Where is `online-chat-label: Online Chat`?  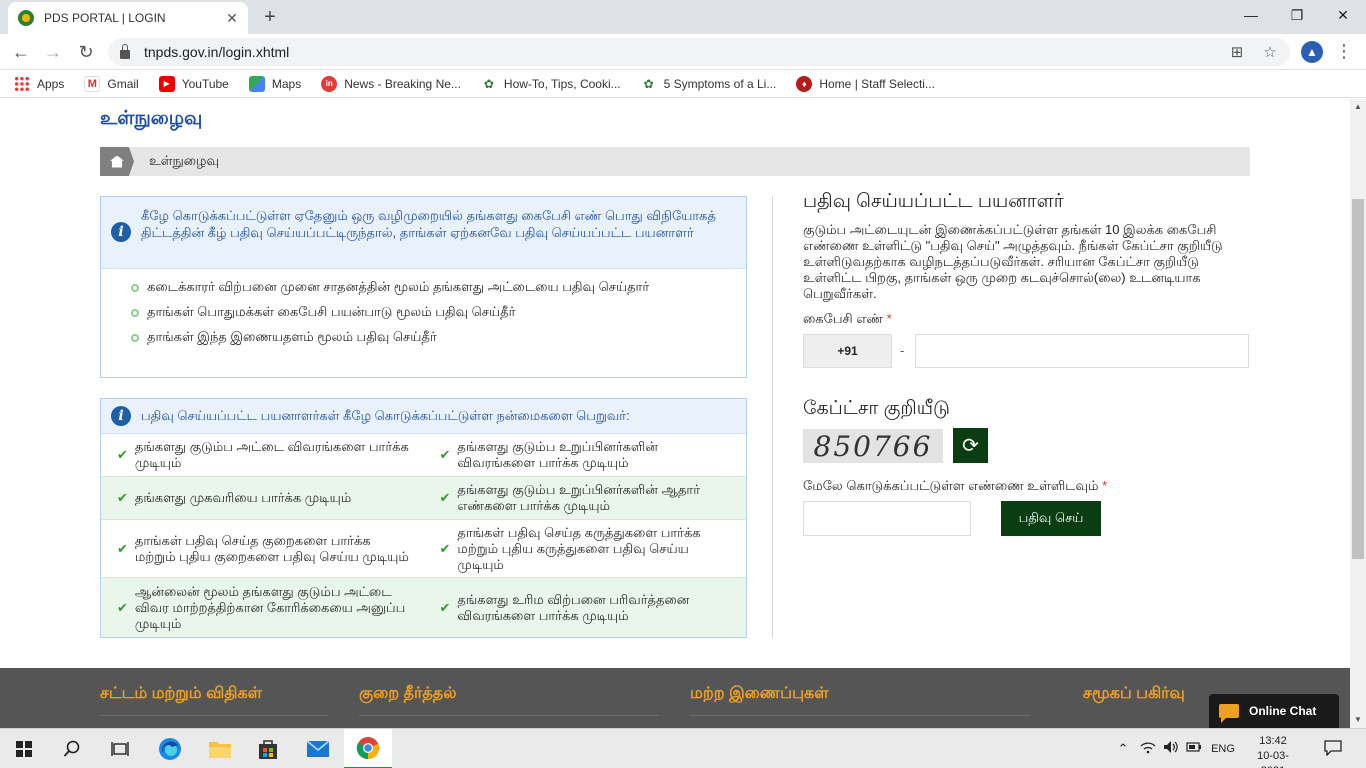 online-chat-label: Online Chat is located at coordinates (1283, 711).